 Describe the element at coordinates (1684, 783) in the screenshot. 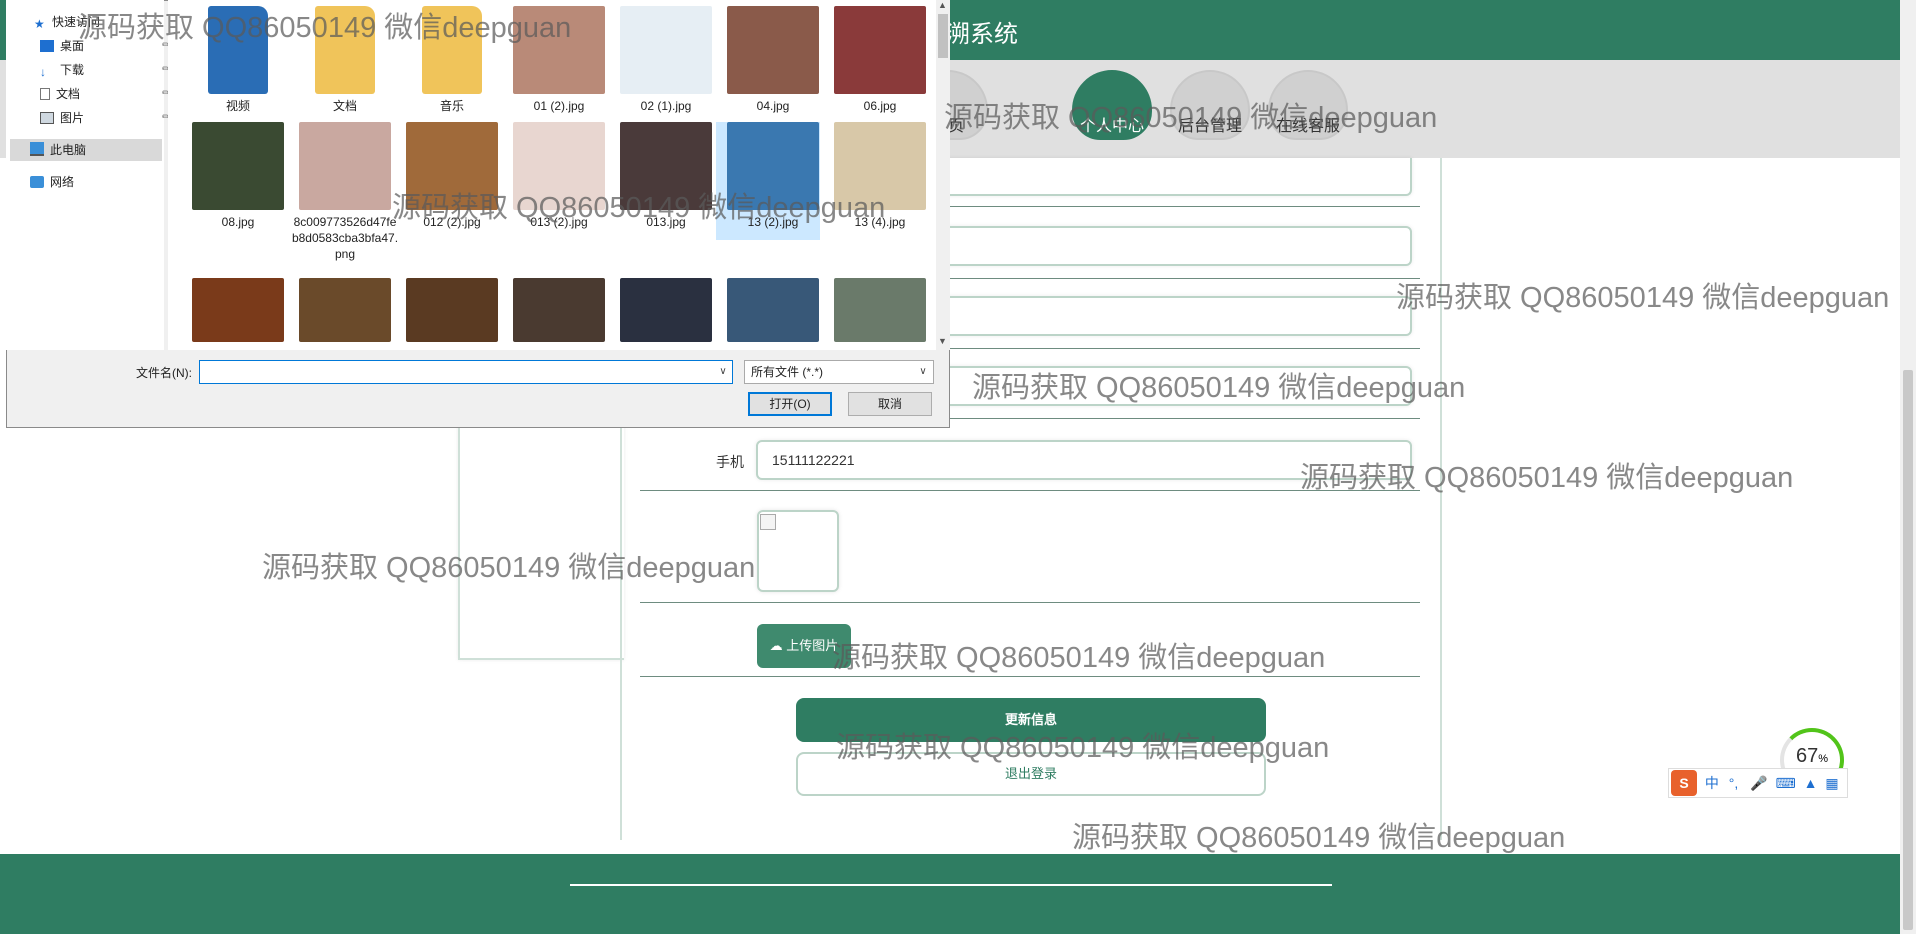

I see `ime-logo: S` at that location.